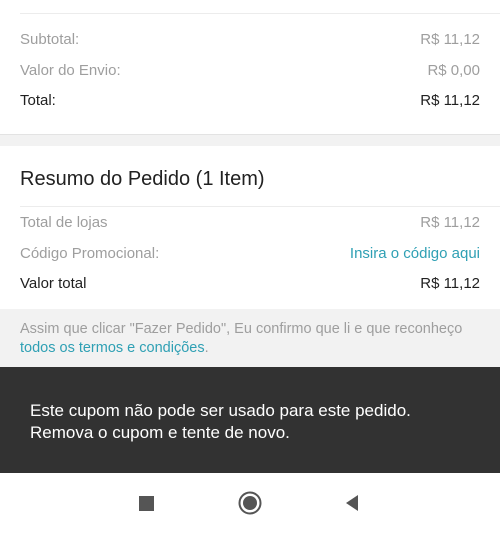  What do you see at coordinates (260, 13) in the screenshot?
I see `top-divider` at bounding box center [260, 13].